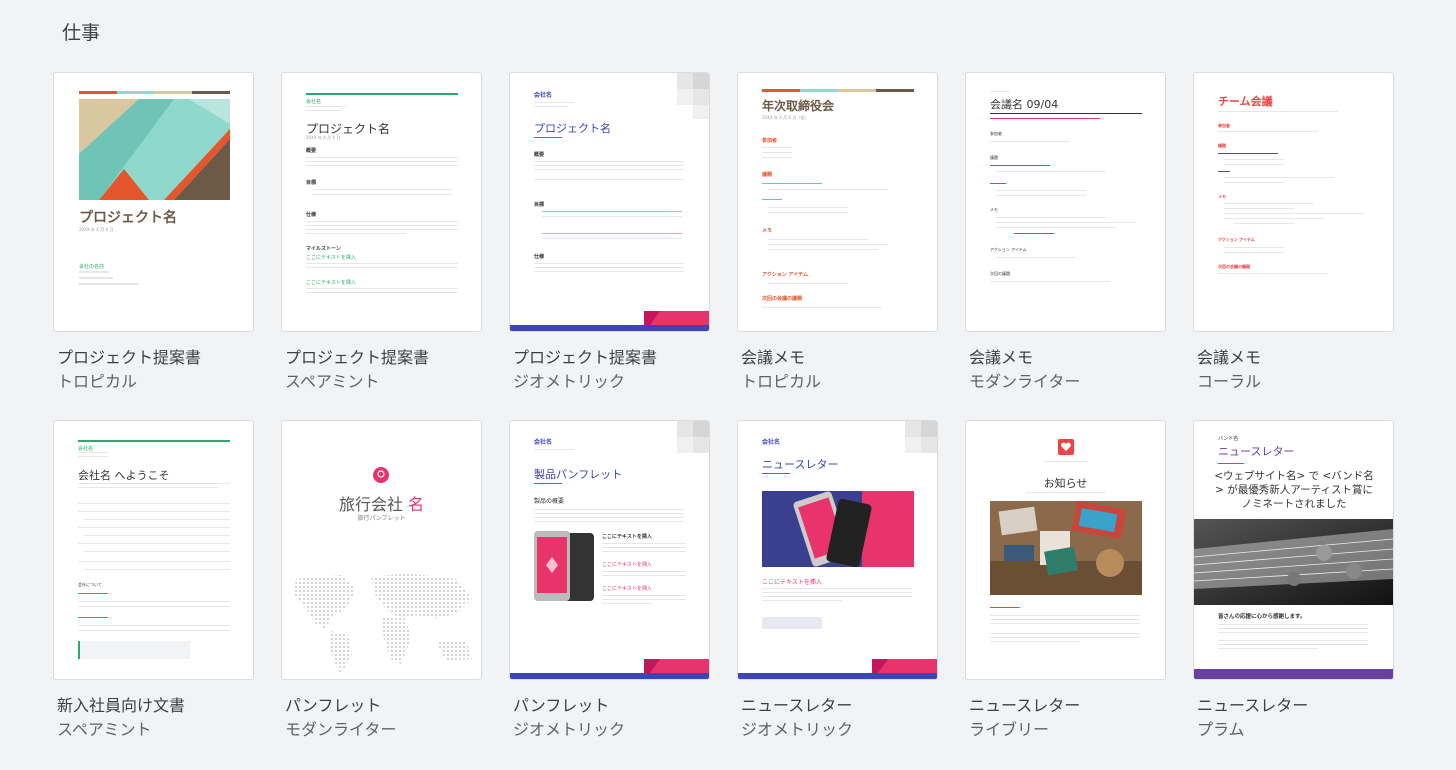 Image resolution: width=1456 pixels, height=770 pixels. What do you see at coordinates (564, 566) in the screenshot?
I see `phone-product-image` at bounding box center [564, 566].